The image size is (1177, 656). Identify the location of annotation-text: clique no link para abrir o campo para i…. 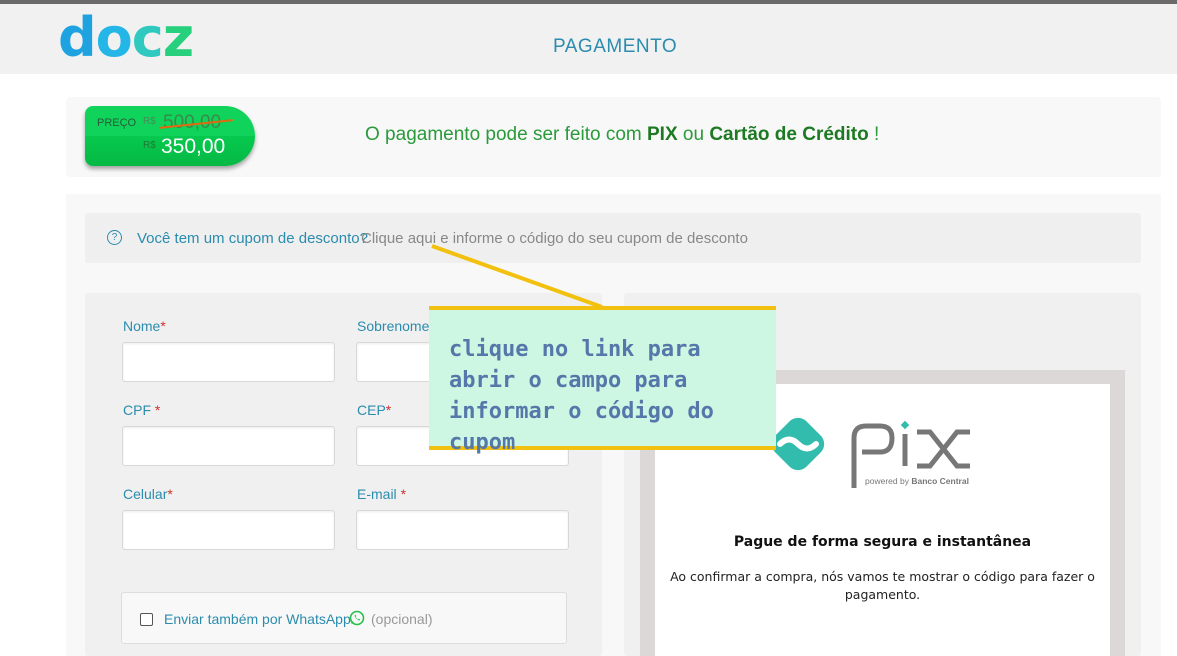
(581, 396).